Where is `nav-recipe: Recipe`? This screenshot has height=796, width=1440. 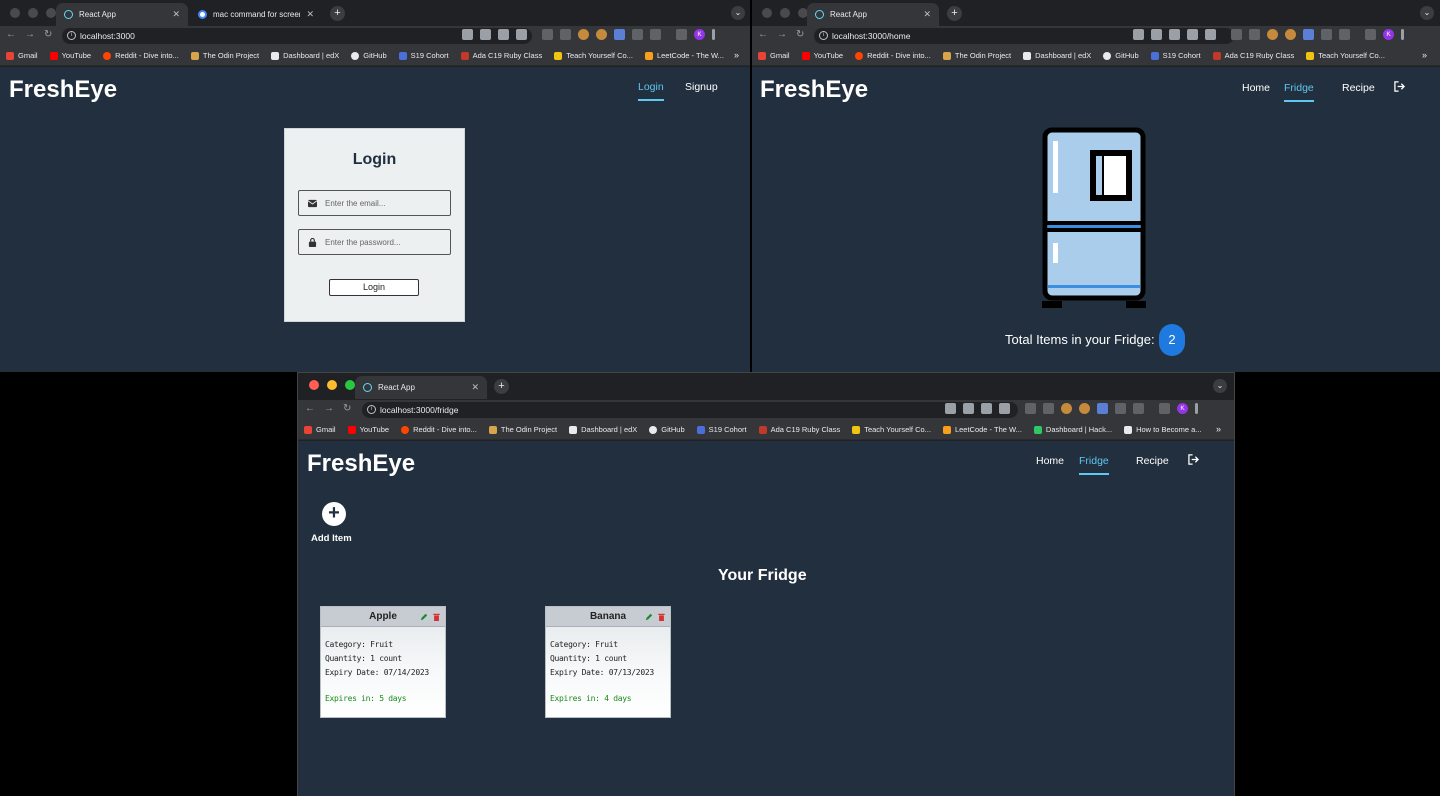
nav-recipe: Recipe is located at coordinates (1152, 461).